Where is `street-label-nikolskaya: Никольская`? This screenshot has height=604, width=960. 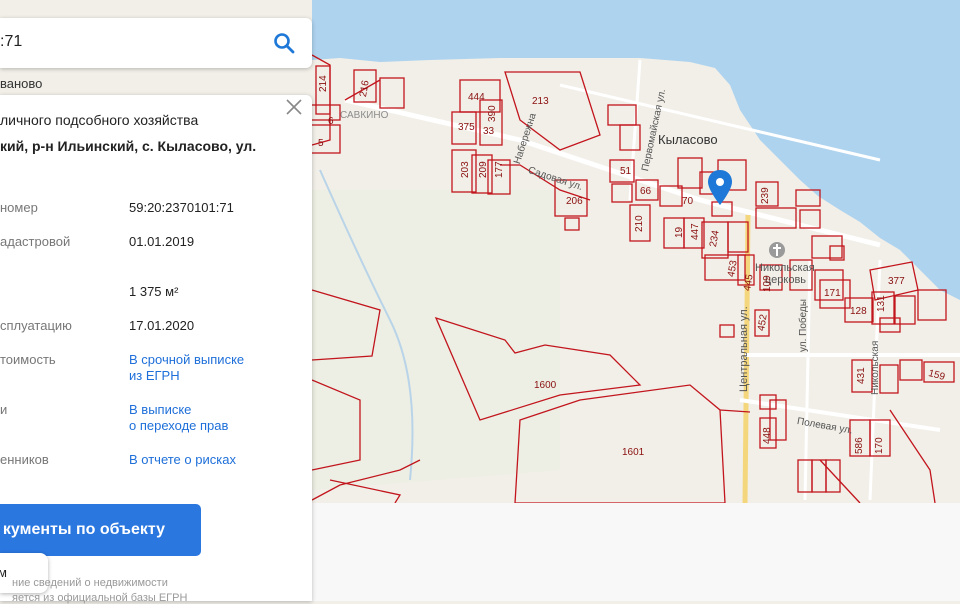 street-label-nikolskaya: Никольская is located at coordinates (875, 367).